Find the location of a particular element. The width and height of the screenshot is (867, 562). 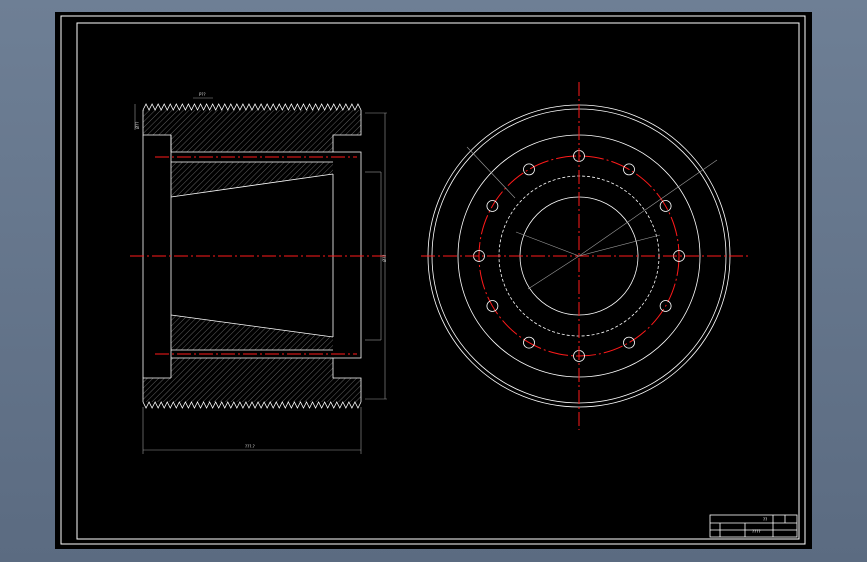

top-rim-hatch is located at coordinates (252, 131).